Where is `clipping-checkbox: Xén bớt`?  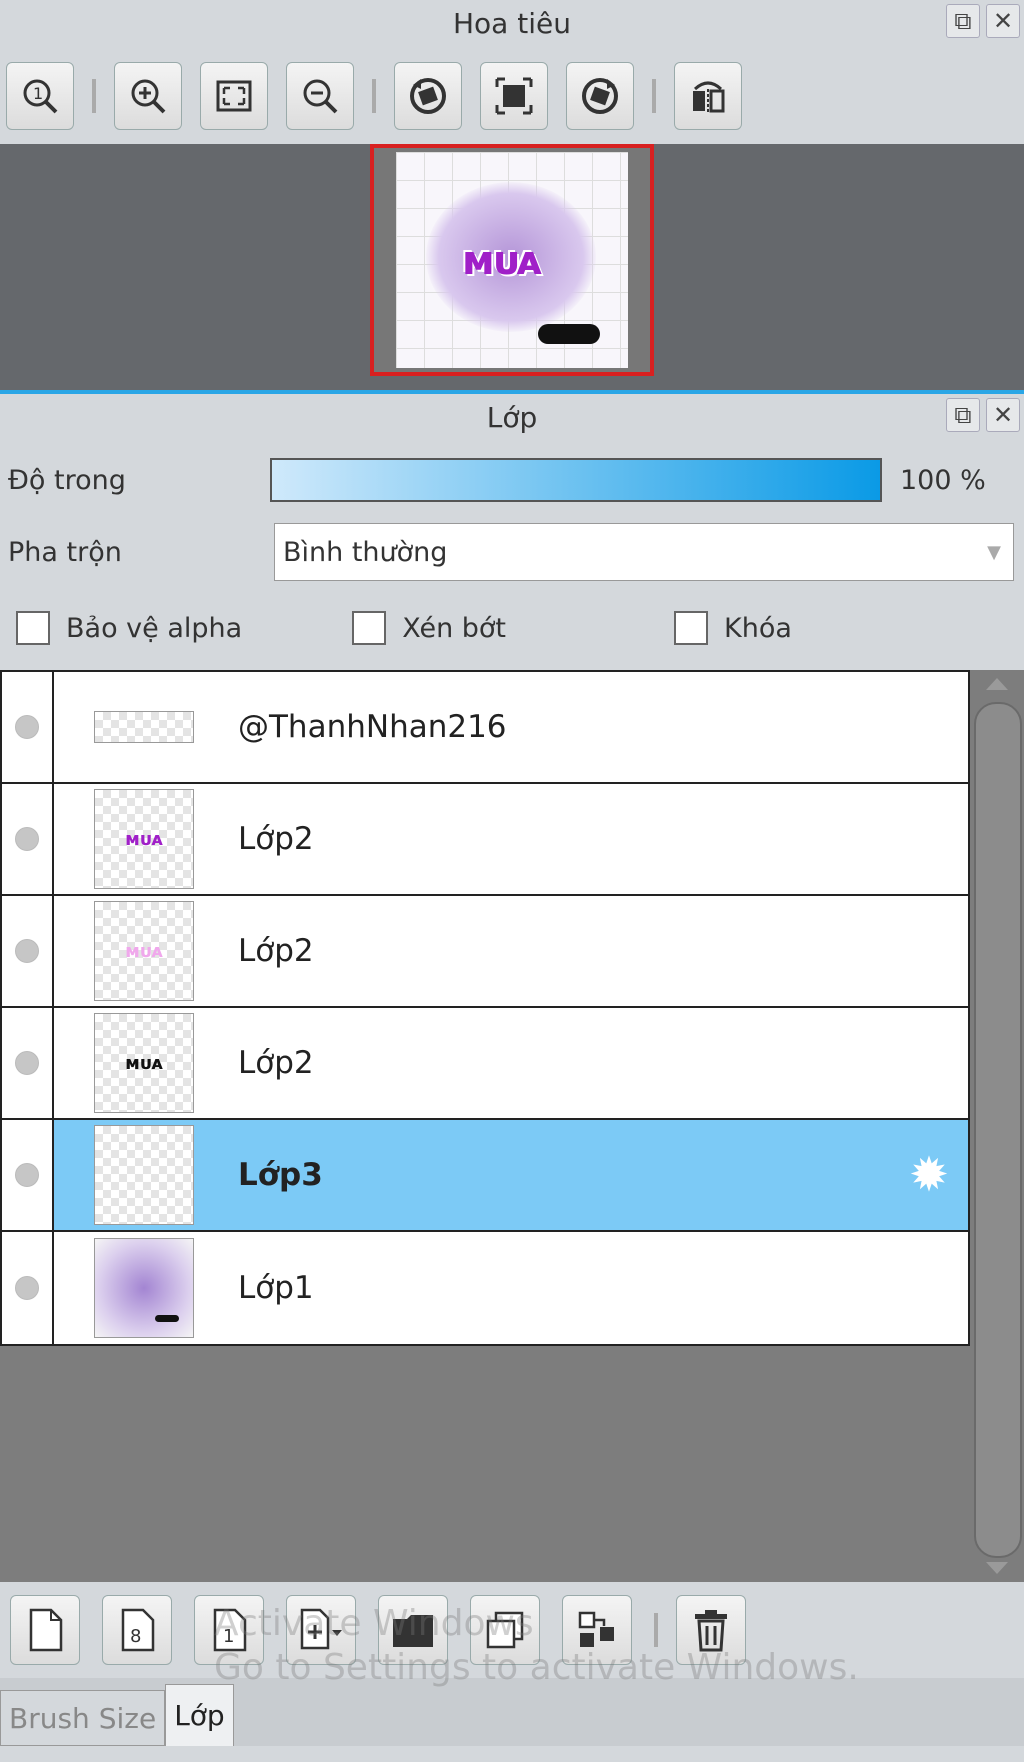
clipping-checkbox: Xén bớt is located at coordinates (429, 628).